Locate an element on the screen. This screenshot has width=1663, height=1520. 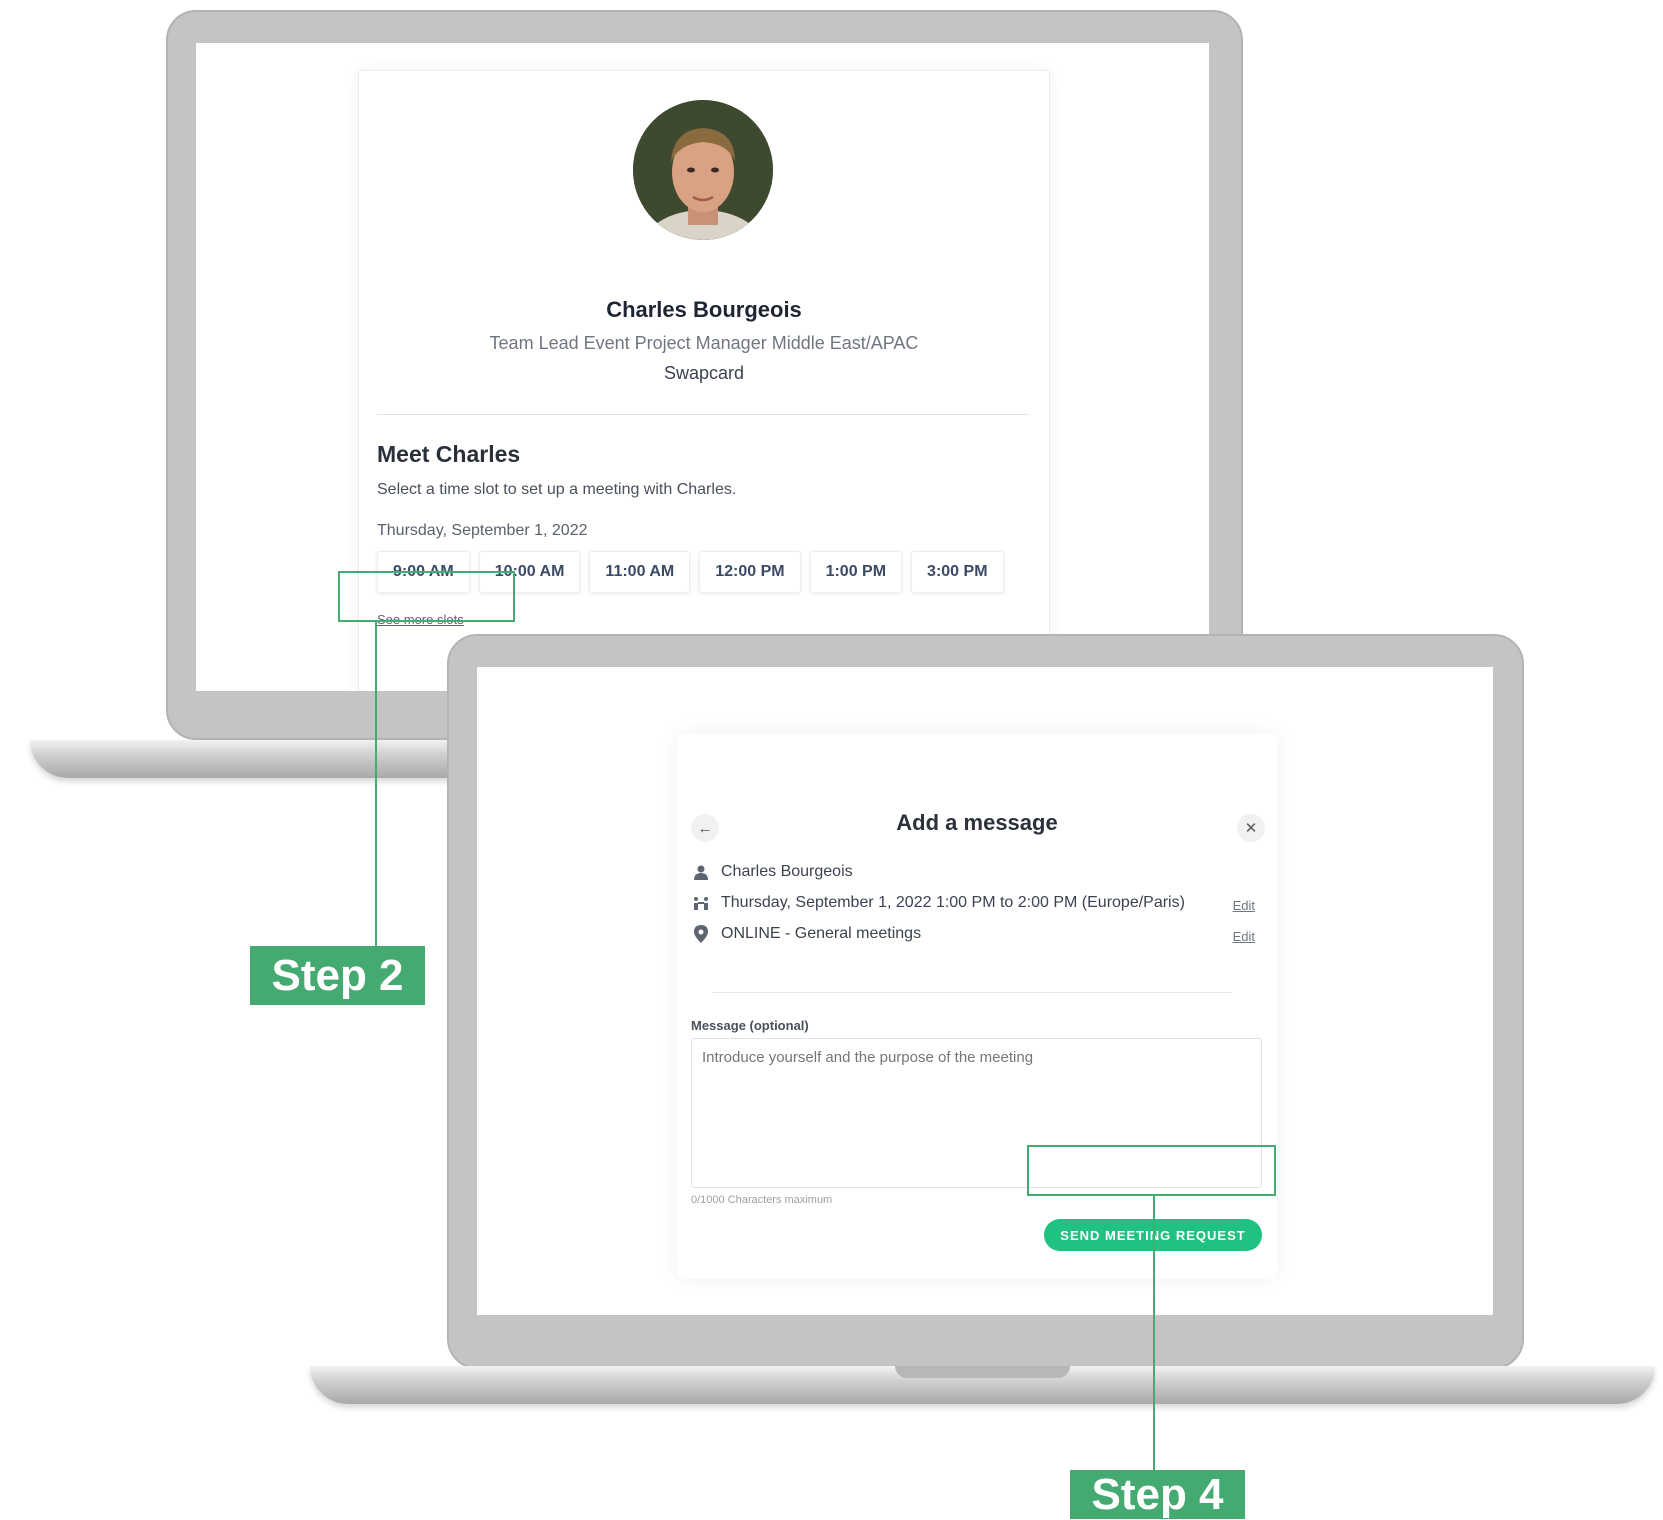
time-slot-button: 12:00 PM is located at coordinates (750, 572).